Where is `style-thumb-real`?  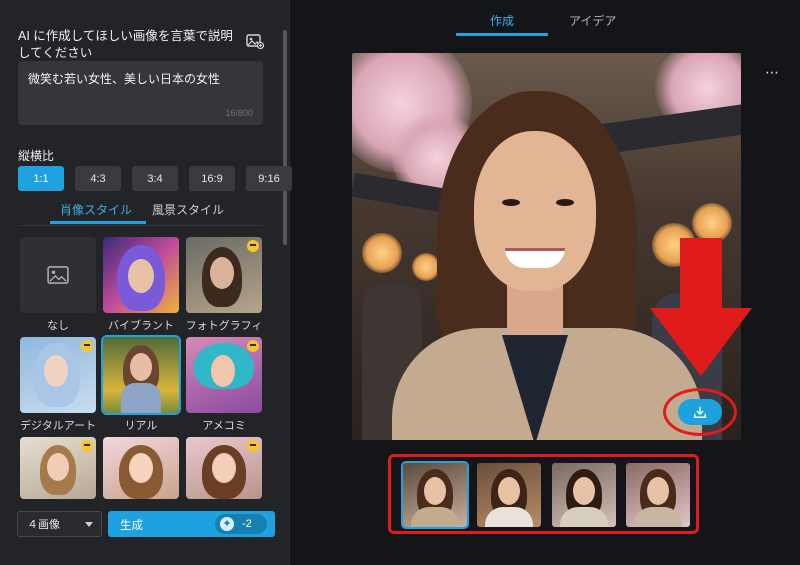 style-thumb-real is located at coordinates (141, 375).